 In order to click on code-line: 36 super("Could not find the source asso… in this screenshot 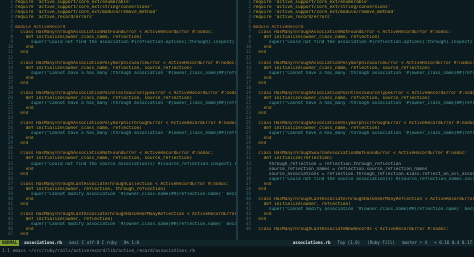, I will do `click(356, 179)`.